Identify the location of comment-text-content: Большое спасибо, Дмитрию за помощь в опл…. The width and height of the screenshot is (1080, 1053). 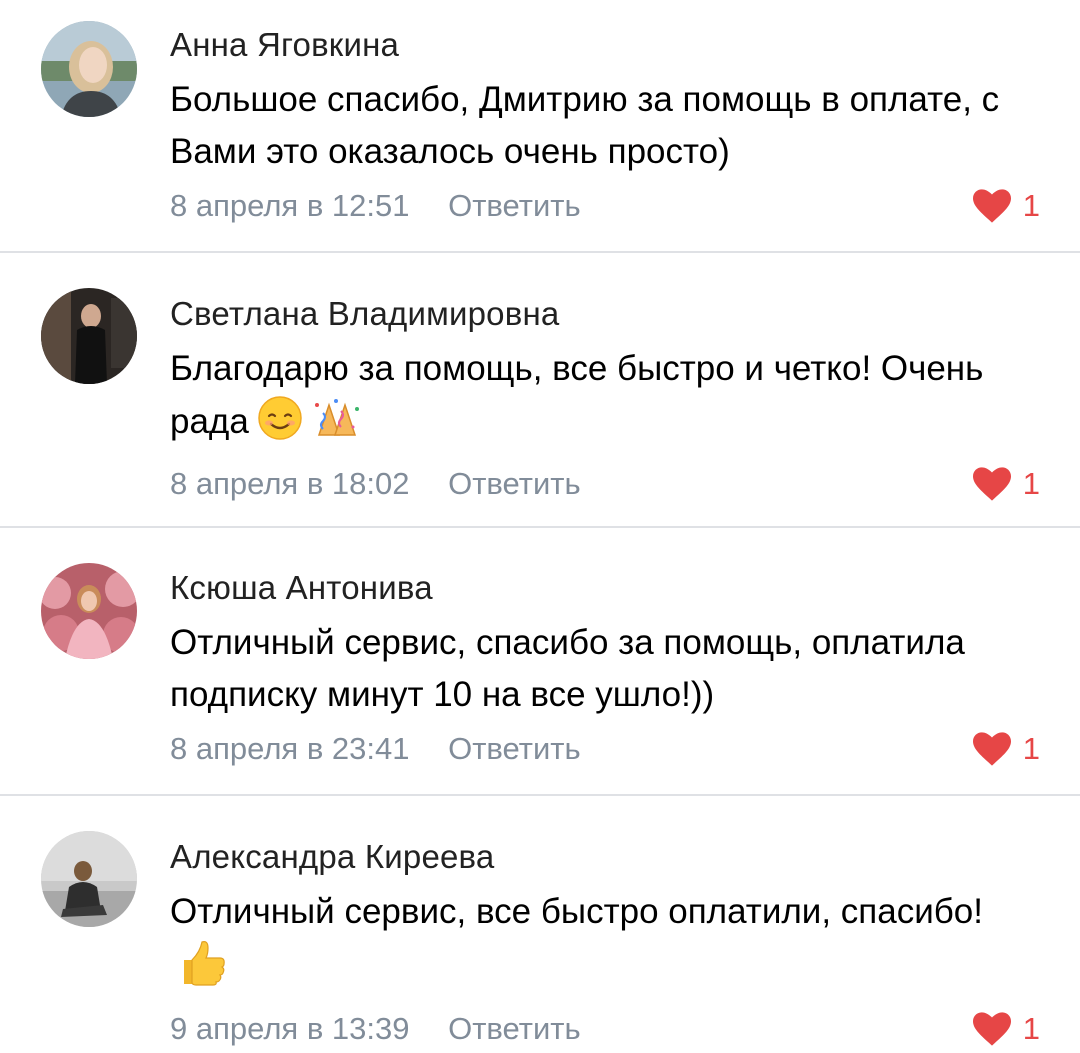
(585, 125).